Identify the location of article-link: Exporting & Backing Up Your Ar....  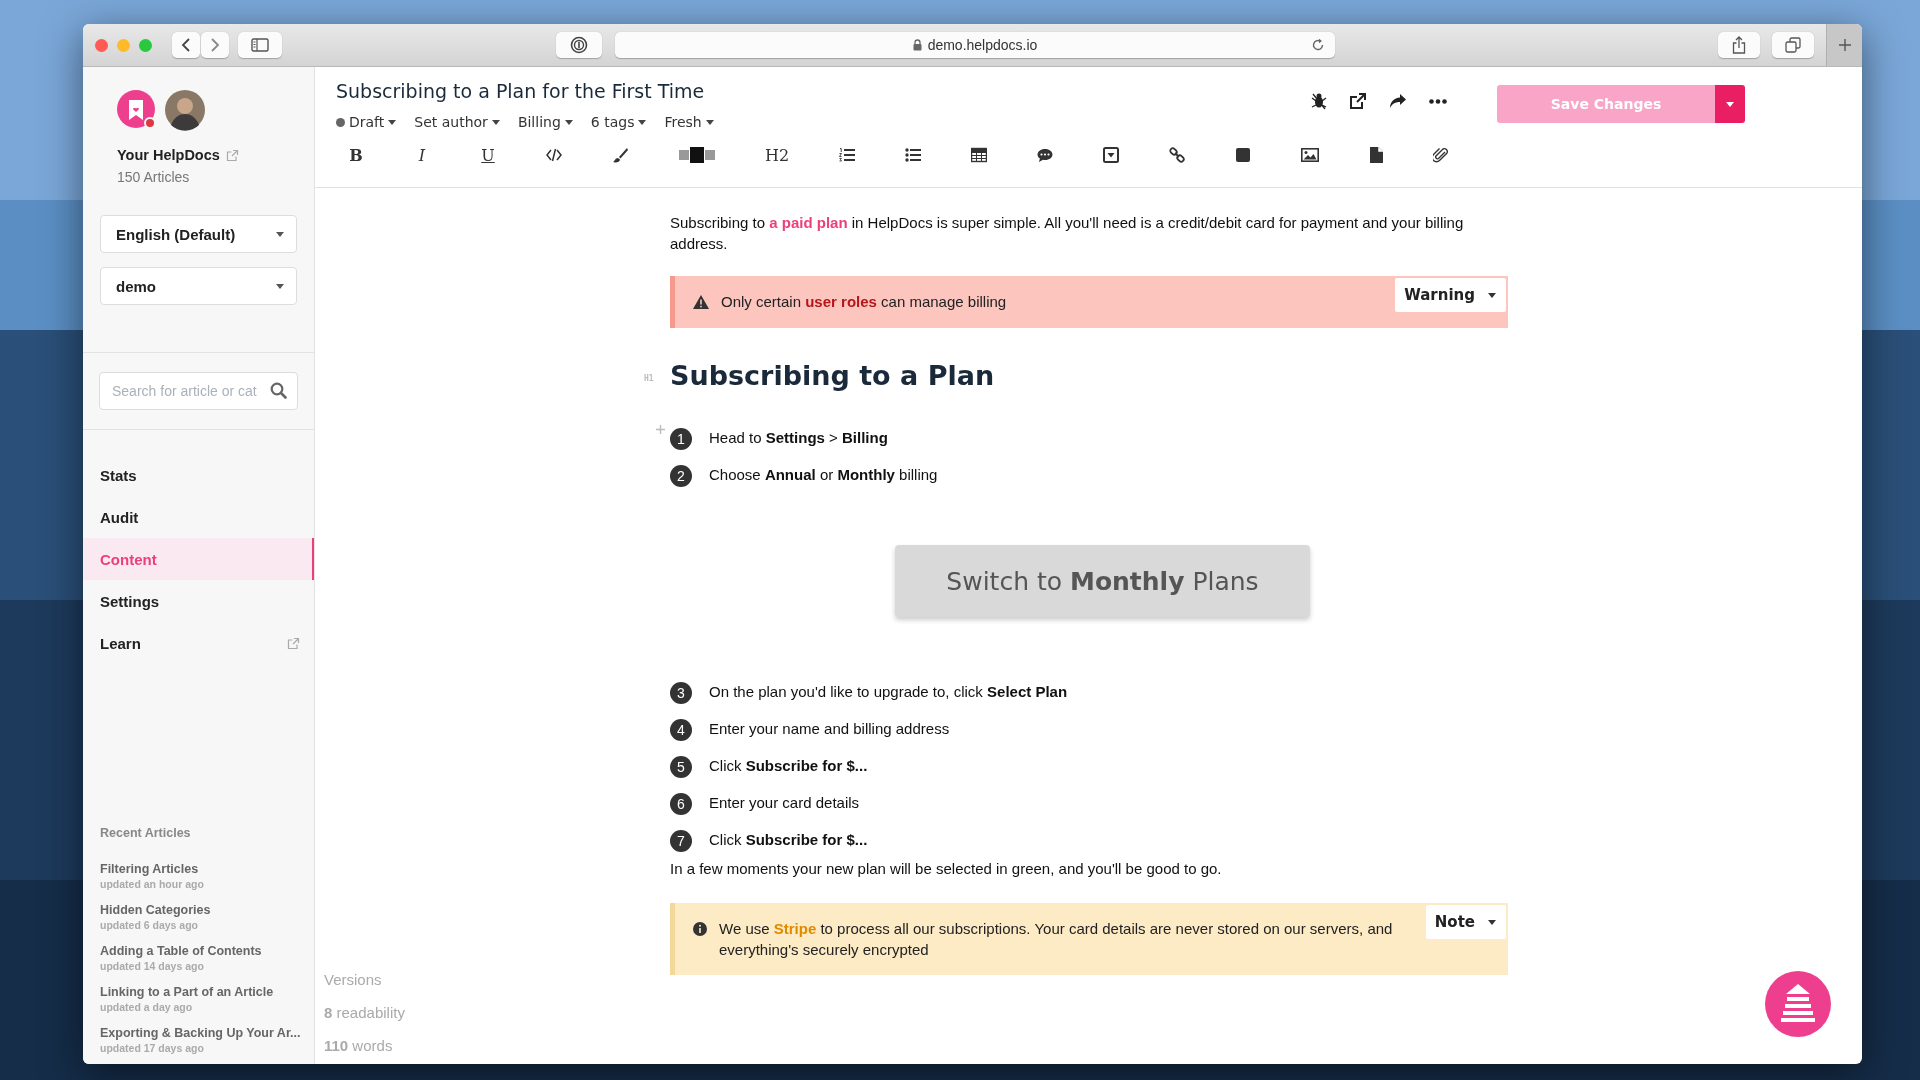
(200, 1033).